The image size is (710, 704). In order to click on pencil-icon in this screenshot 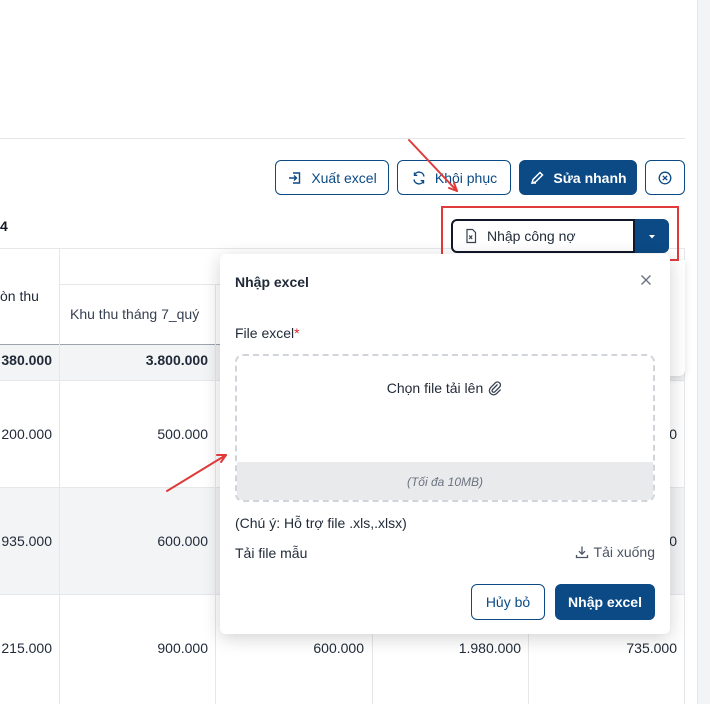, I will do `click(537, 178)`.